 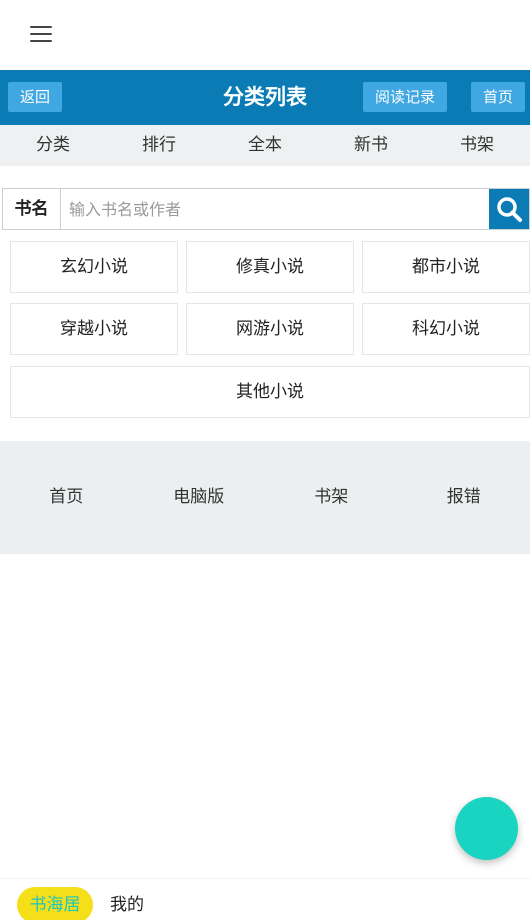 I want to click on mine-tab: 我的, so click(x=127, y=903).